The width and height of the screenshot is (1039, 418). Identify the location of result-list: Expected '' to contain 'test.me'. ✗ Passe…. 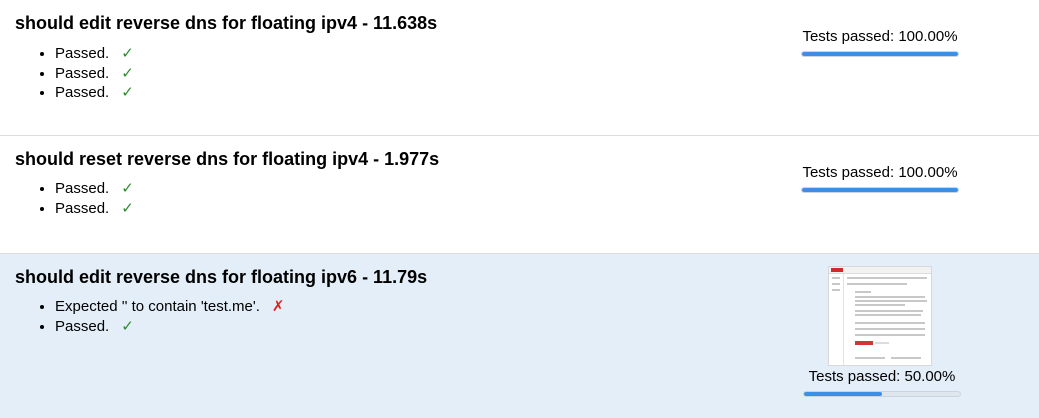
(149, 316).